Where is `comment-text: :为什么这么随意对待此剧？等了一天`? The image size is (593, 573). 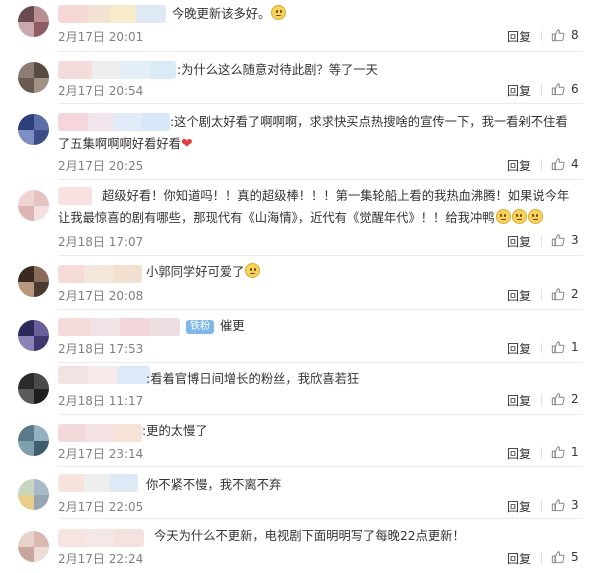
comment-text: :为什么这么随意对待此剧？等了一天 is located at coordinates (277, 70).